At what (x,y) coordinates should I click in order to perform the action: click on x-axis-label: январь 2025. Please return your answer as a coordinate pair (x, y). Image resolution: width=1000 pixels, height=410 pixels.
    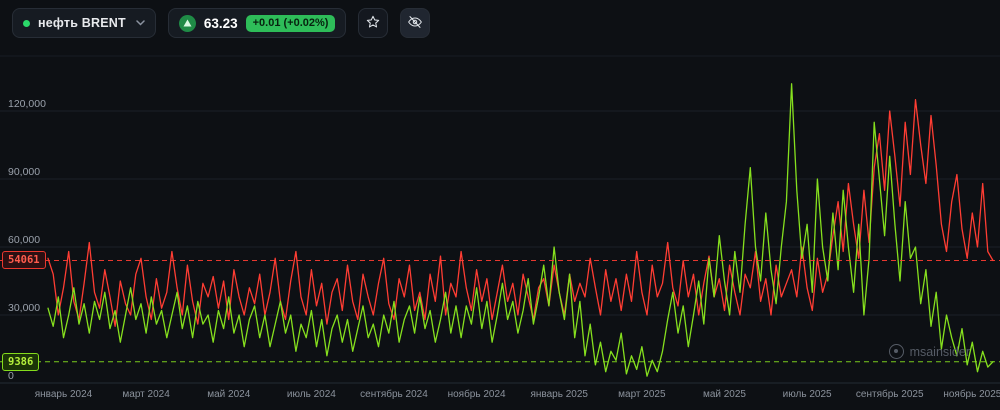
    Looking at the image, I should click on (559, 394).